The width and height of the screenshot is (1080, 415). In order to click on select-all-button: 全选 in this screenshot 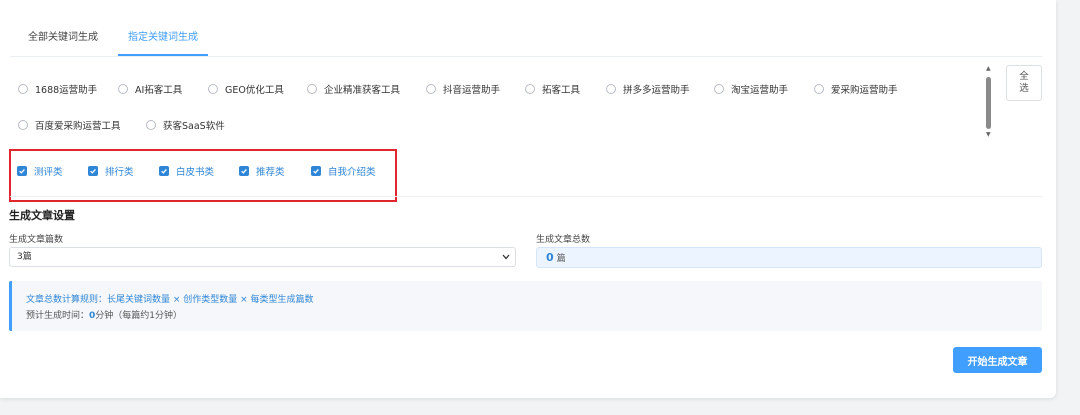, I will do `click(1024, 83)`.